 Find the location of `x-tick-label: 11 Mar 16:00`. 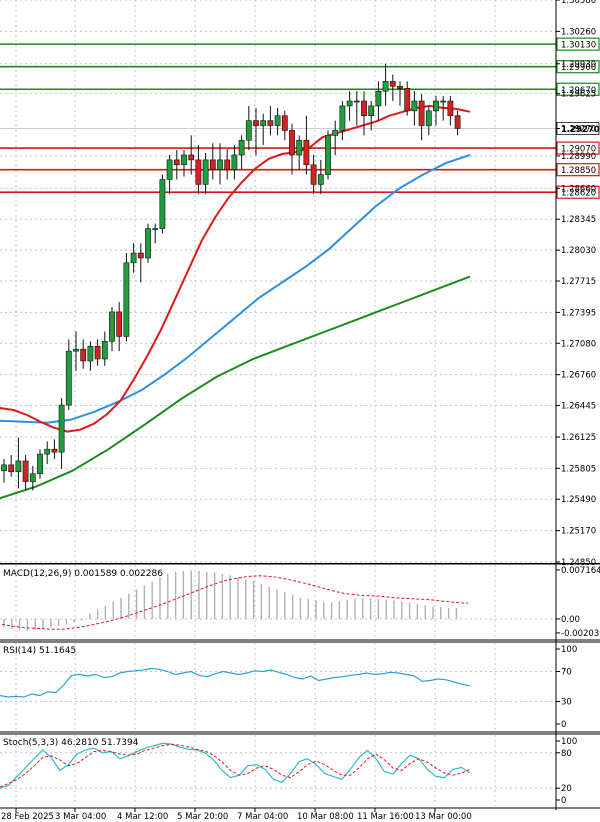

x-tick-label: 11 Mar 16:00 is located at coordinates (385, 817).